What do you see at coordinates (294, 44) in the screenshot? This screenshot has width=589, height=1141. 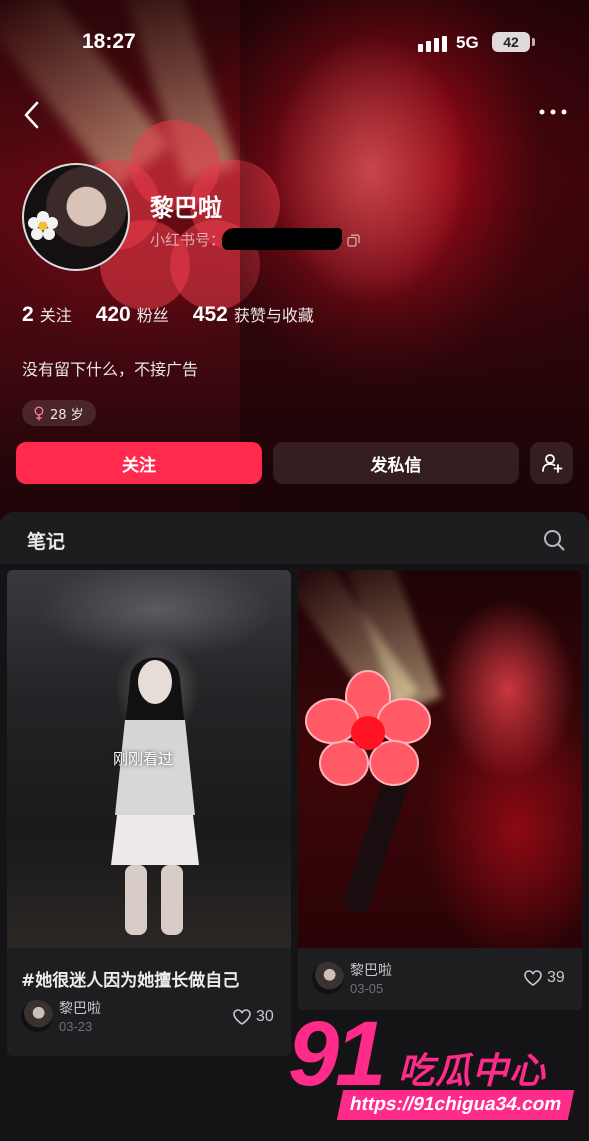 I see `status-bar: 18:27 5G 42` at bounding box center [294, 44].